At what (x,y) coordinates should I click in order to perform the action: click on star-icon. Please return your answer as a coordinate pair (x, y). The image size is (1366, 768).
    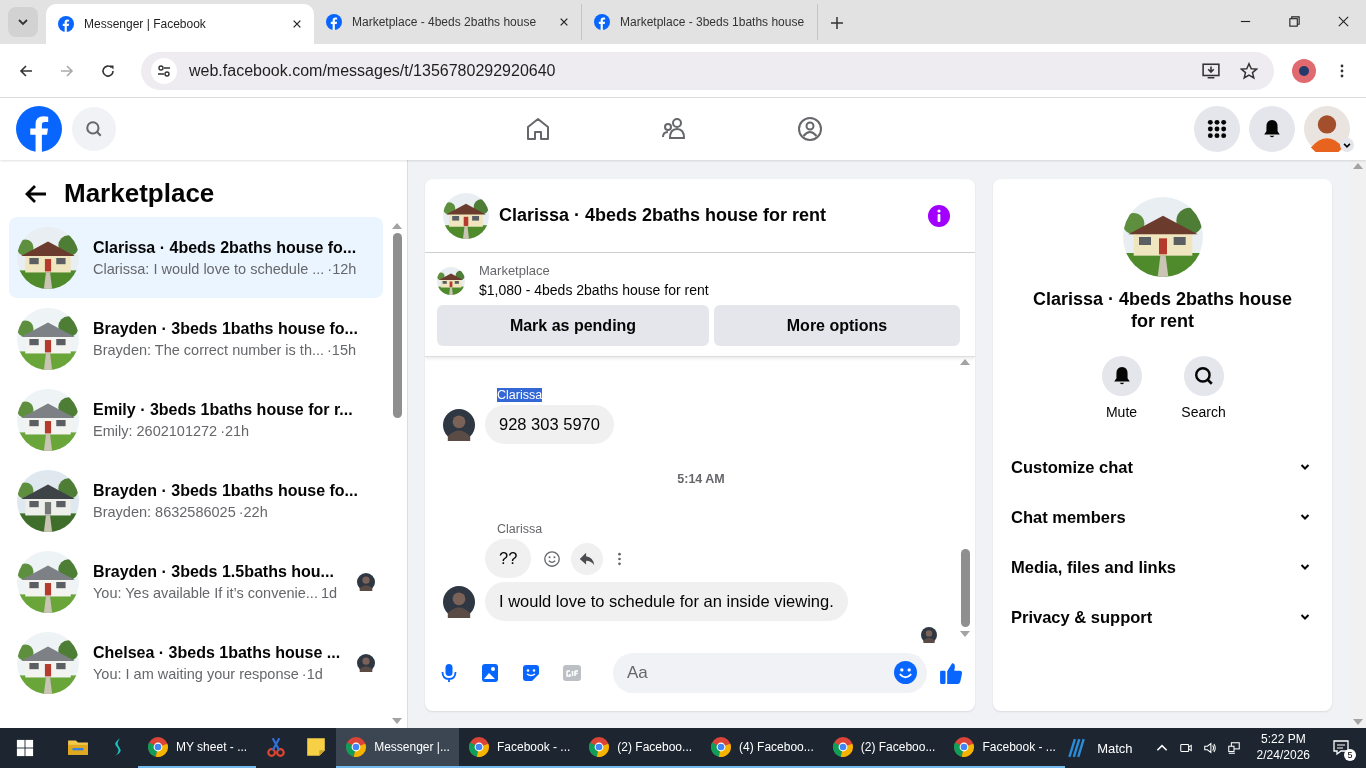
    Looking at the image, I should click on (1249, 70).